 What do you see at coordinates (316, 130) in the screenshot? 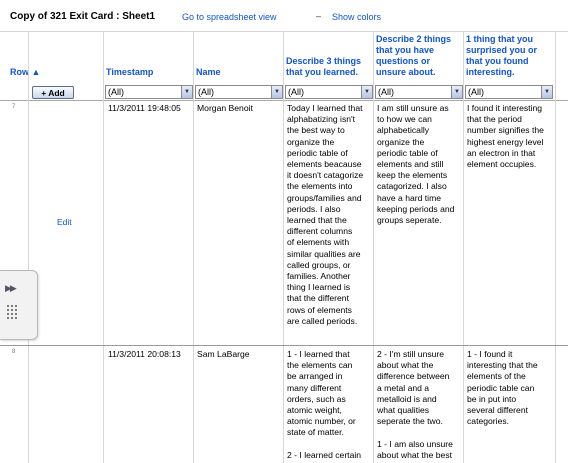
I see `cell-line: the best way to` at bounding box center [316, 130].